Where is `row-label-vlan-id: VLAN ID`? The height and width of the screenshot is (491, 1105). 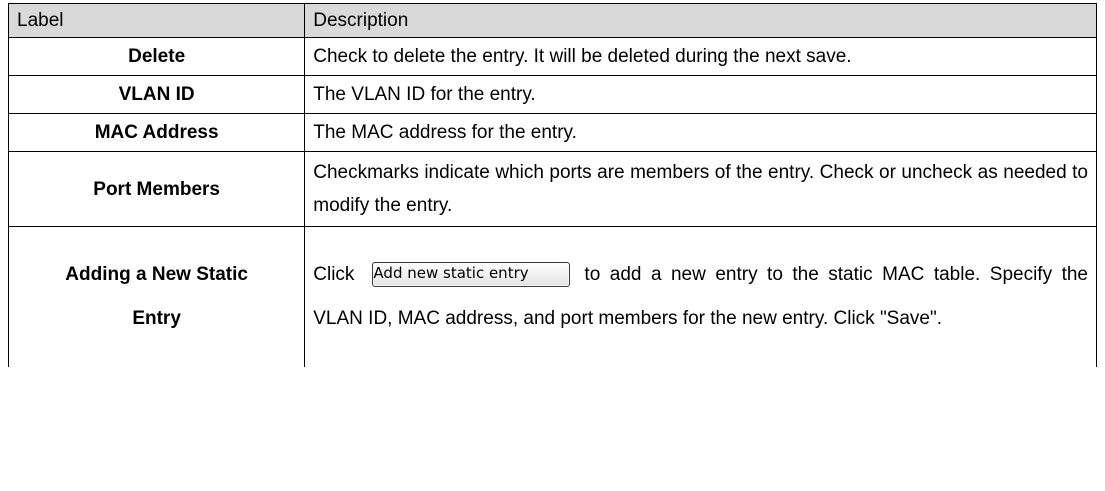 row-label-vlan-id: VLAN ID is located at coordinates (156, 94).